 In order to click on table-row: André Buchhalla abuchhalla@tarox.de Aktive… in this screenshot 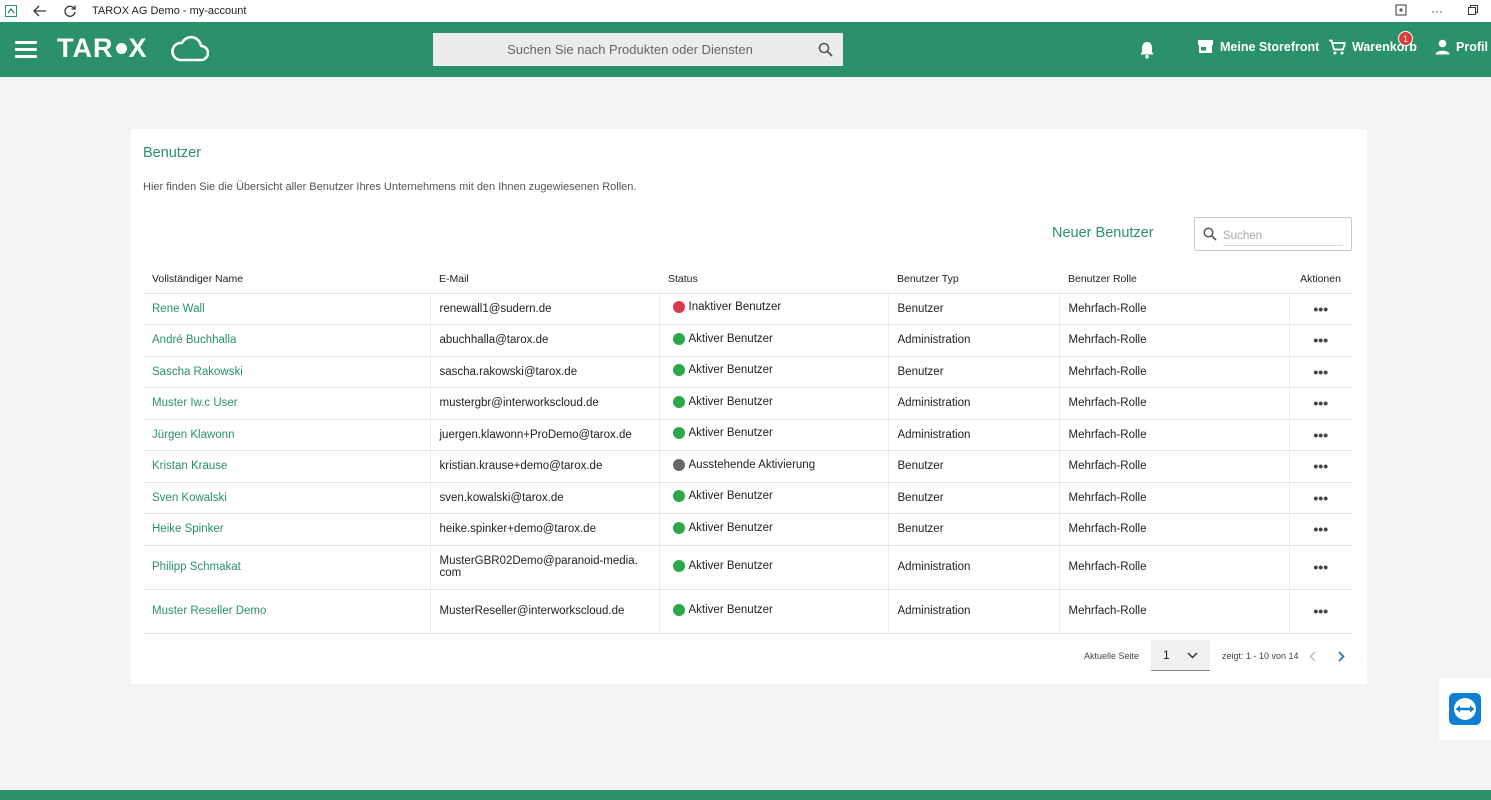, I will do `click(747, 340)`.